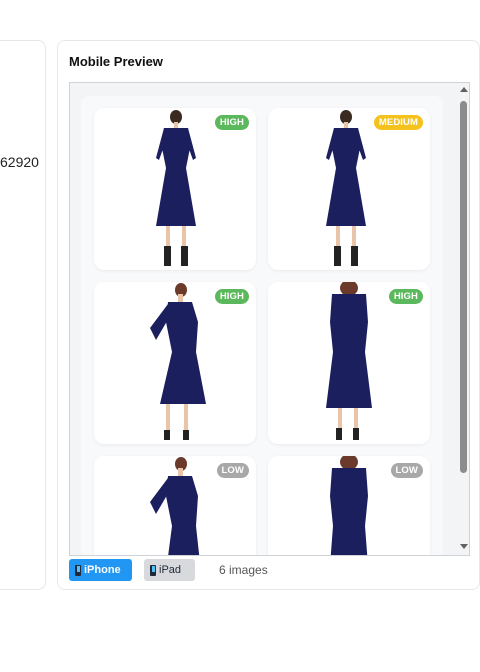  What do you see at coordinates (153, 570) in the screenshot?
I see `tablet-icon` at bounding box center [153, 570].